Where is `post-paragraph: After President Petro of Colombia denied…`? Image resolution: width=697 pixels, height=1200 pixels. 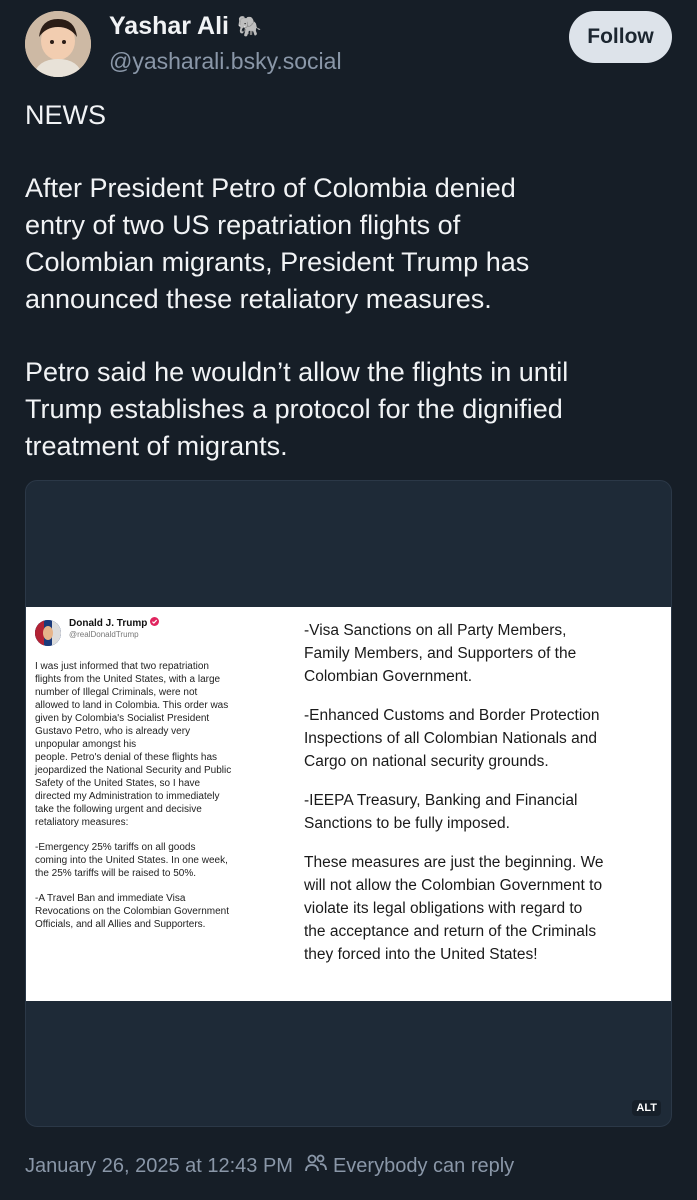 post-paragraph: After President Petro of Colombia denied… is located at coordinates (277, 243).